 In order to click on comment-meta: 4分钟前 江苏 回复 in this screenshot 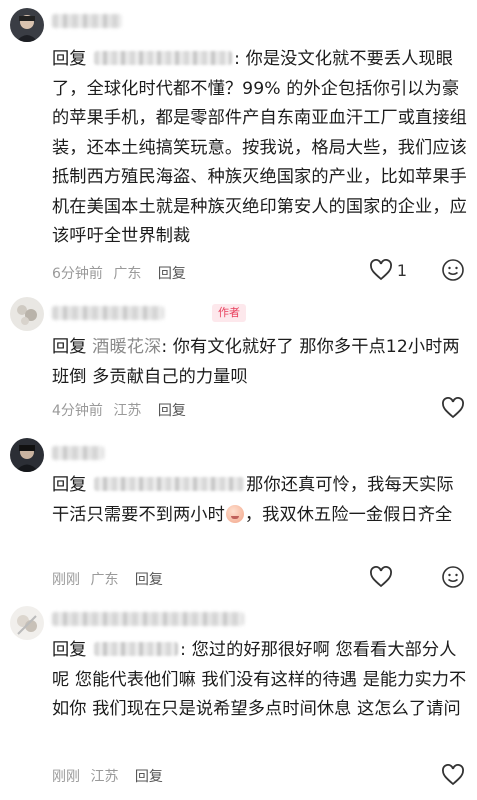, I will do `click(119, 410)`.